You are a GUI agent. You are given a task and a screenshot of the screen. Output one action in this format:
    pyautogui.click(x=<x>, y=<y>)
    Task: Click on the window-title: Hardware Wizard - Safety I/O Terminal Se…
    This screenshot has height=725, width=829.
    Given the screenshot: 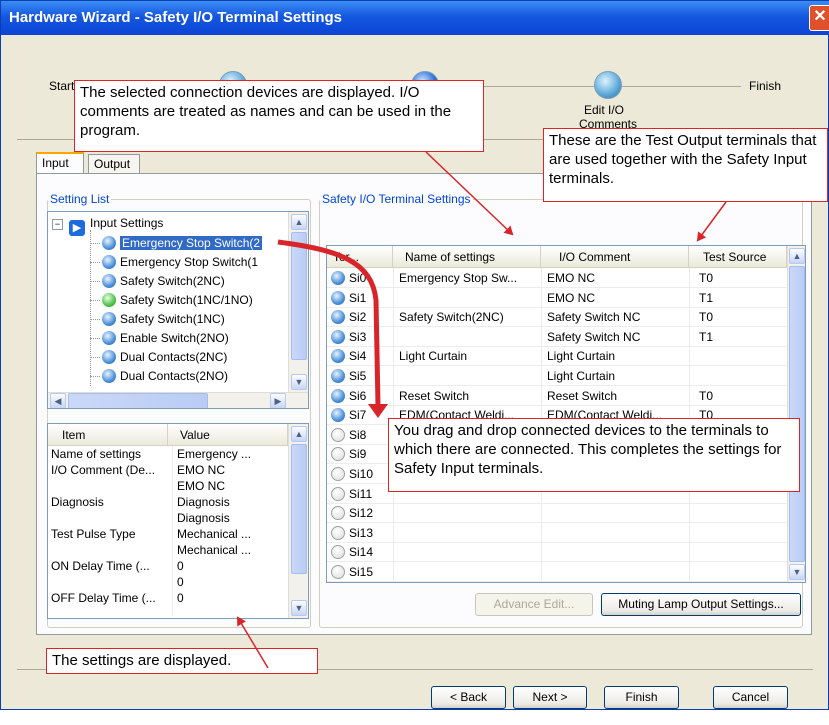 What is the action you would take?
    pyautogui.click(x=176, y=17)
    